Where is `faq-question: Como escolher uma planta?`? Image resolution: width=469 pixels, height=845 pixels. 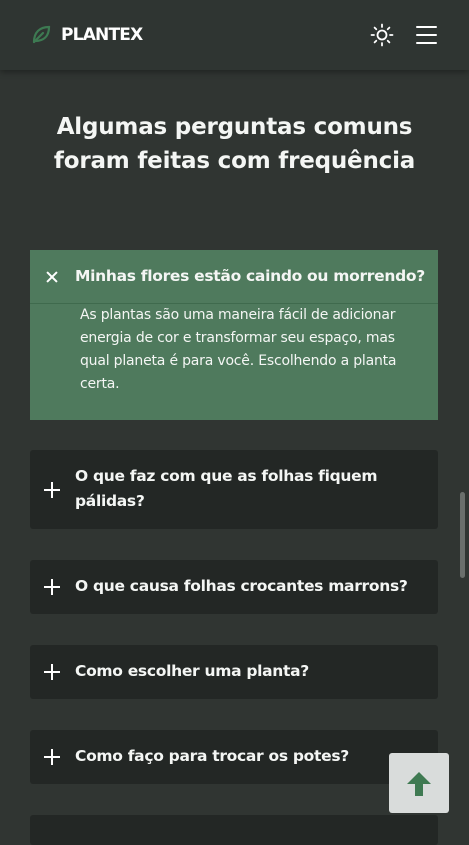 faq-question: Como escolher uma planta? is located at coordinates (192, 671).